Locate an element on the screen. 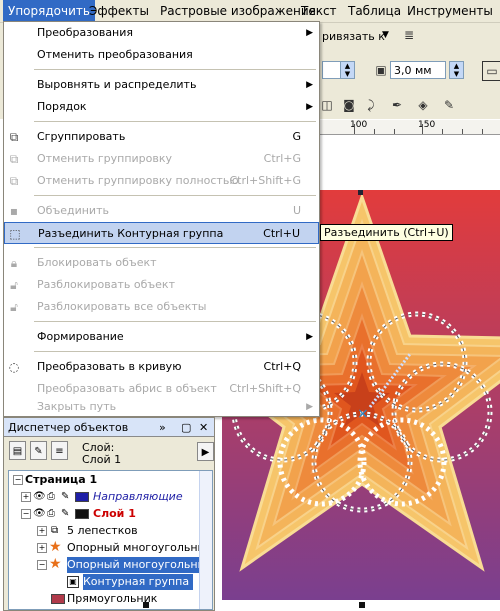 Image resolution: width=500 pixels, height=611 pixels. menu-item-lock-object: 🔒︎ Блокировать объект is located at coordinates (161, 263).